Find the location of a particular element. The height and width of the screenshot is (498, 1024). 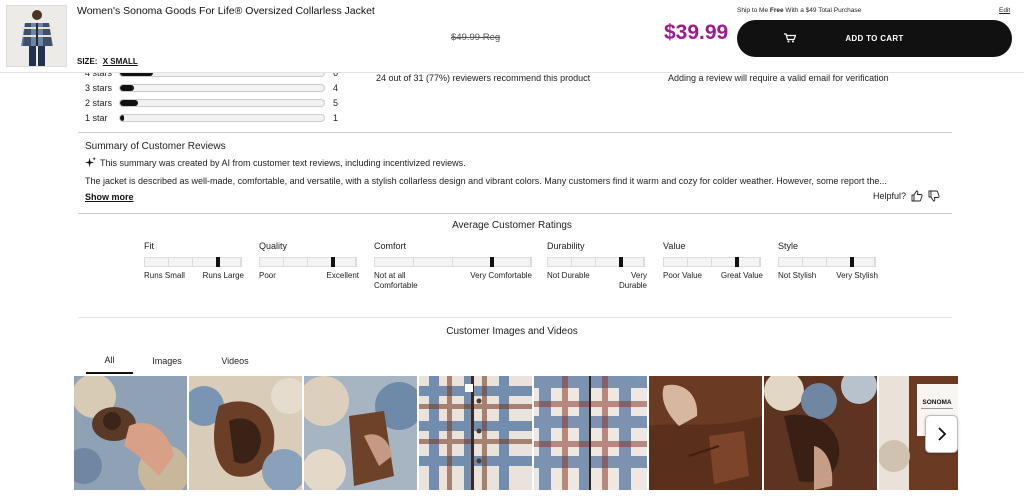

star-row-count: 4 is located at coordinates (336, 88).